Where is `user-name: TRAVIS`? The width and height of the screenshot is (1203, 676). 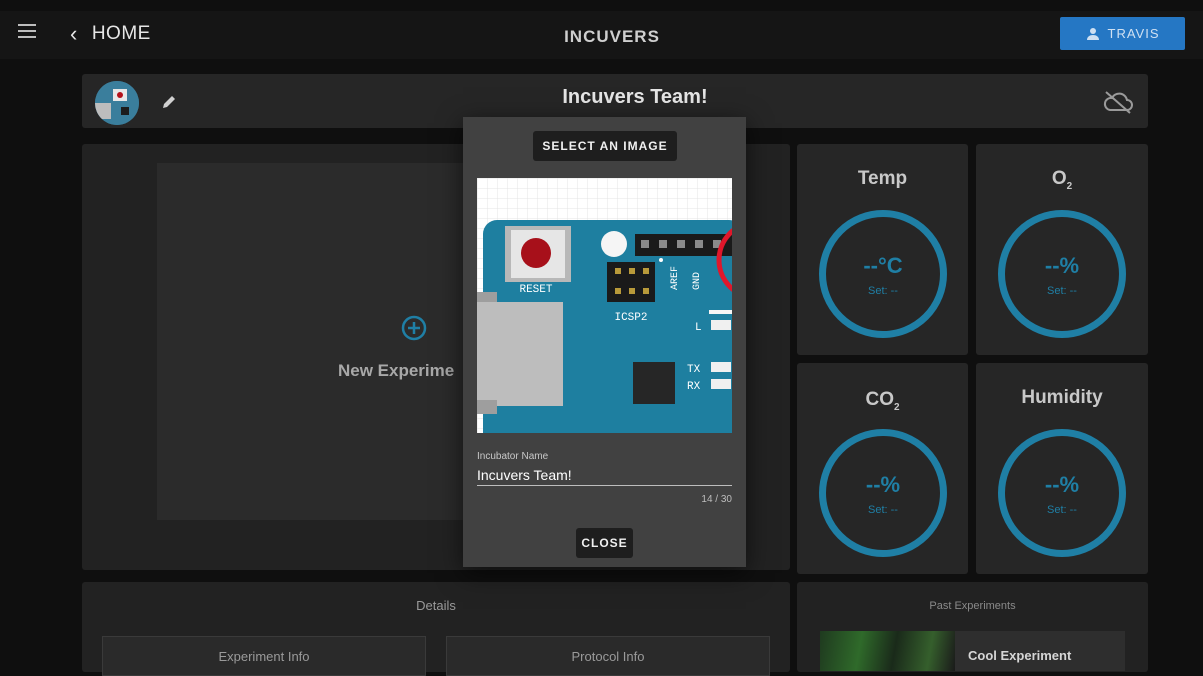 user-name: TRAVIS is located at coordinates (1133, 33).